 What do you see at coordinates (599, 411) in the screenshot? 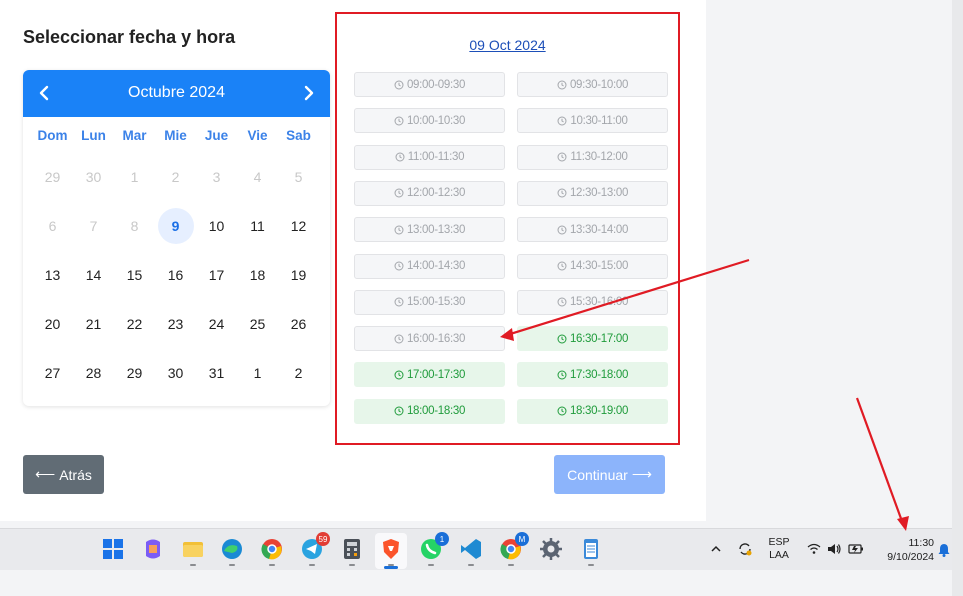
I see `time-slot-label: 18:30-19:00` at bounding box center [599, 411].